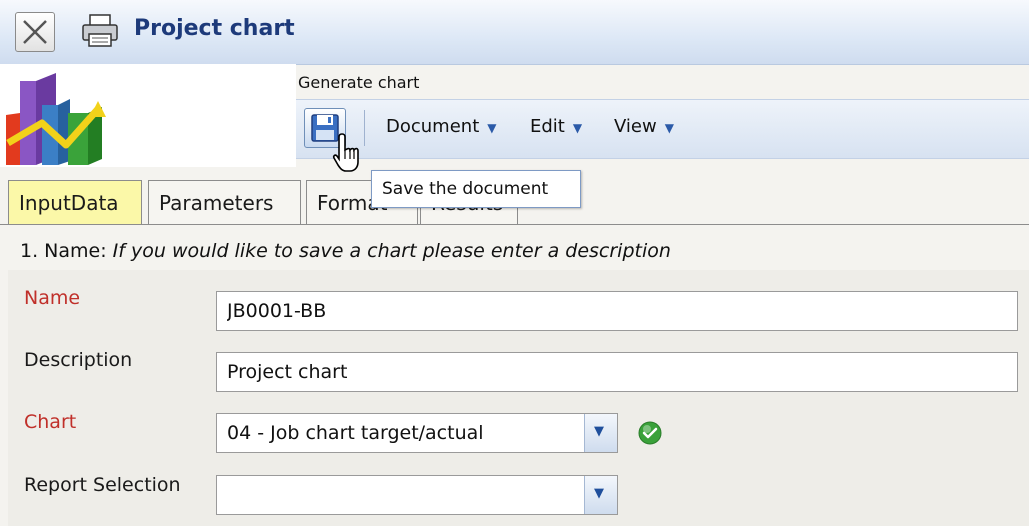  Describe the element at coordinates (514, 32) in the screenshot. I see `title-bar: Project chart` at that location.